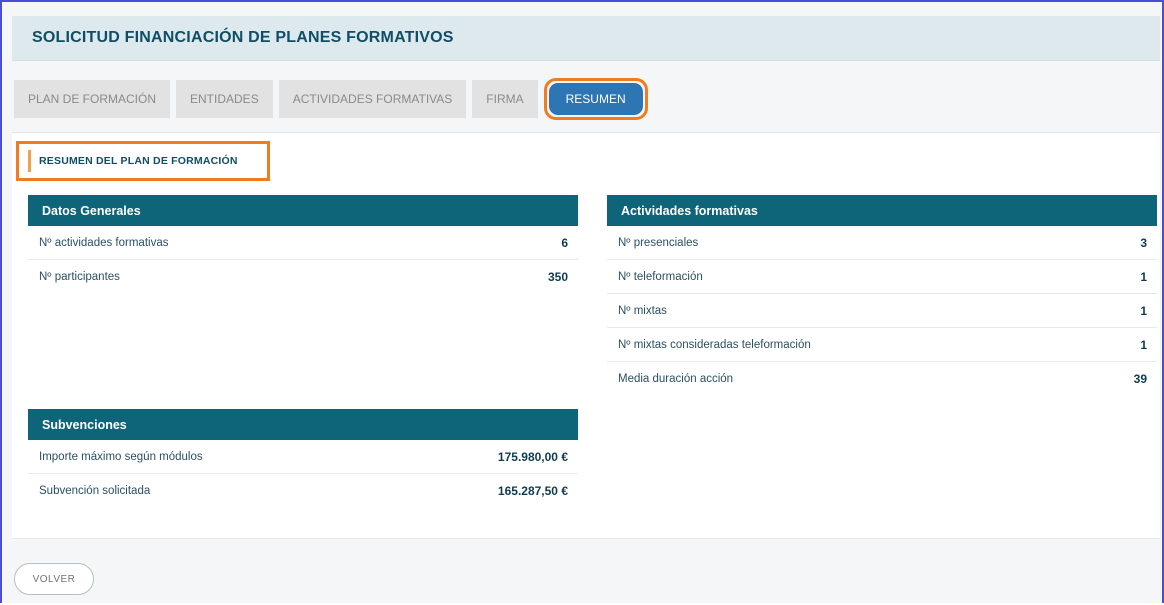  I want to click on row-label: Nº mixtas, so click(642, 310).